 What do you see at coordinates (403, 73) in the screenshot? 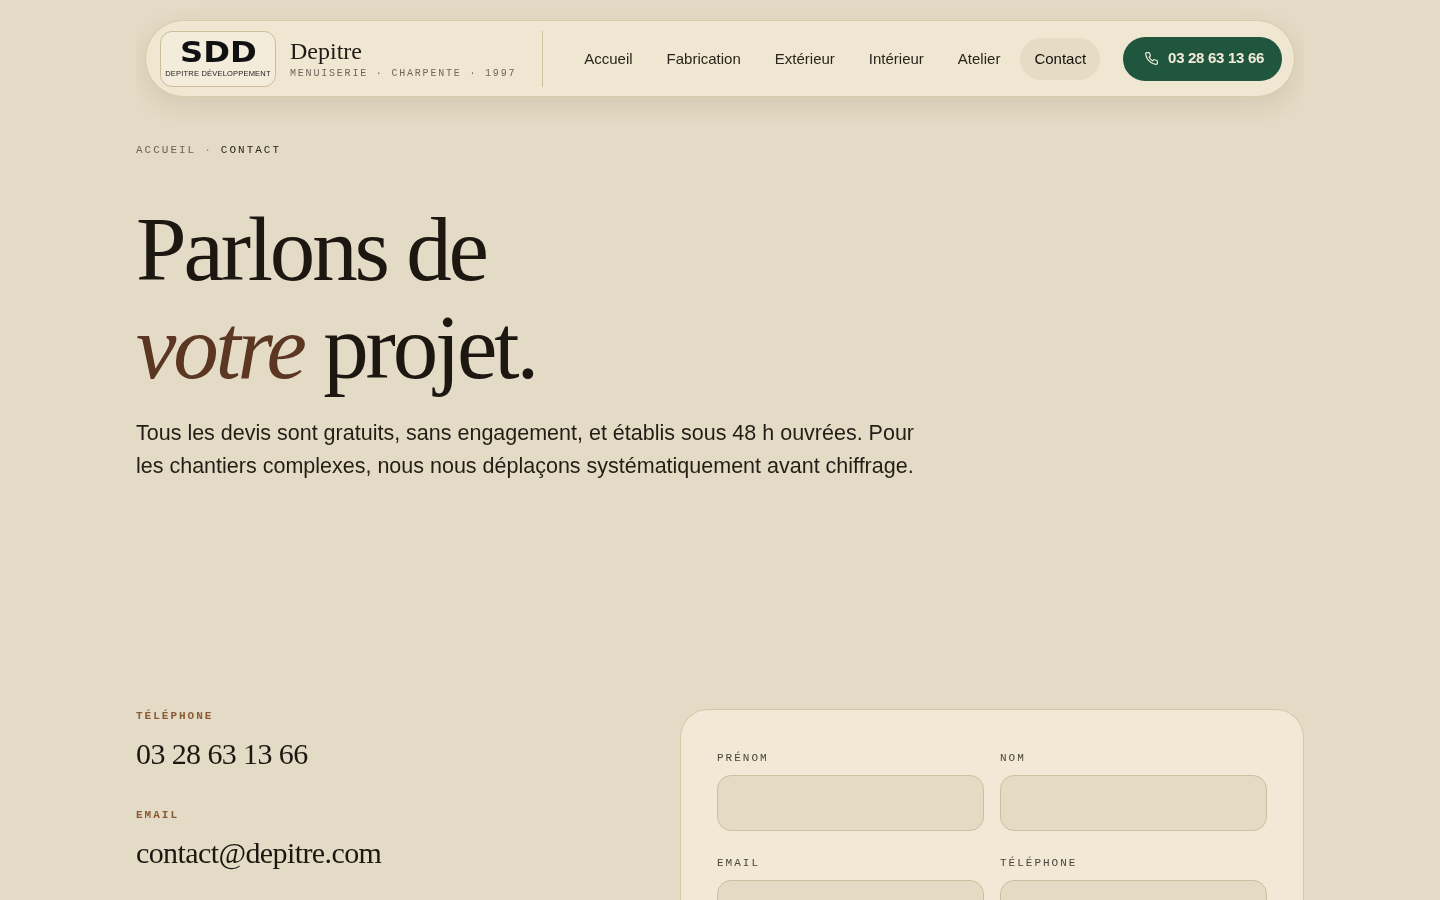
I see `brand-subtitle: MENUISERIE · CHARPENTE · 1997` at bounding box center [403, 73].